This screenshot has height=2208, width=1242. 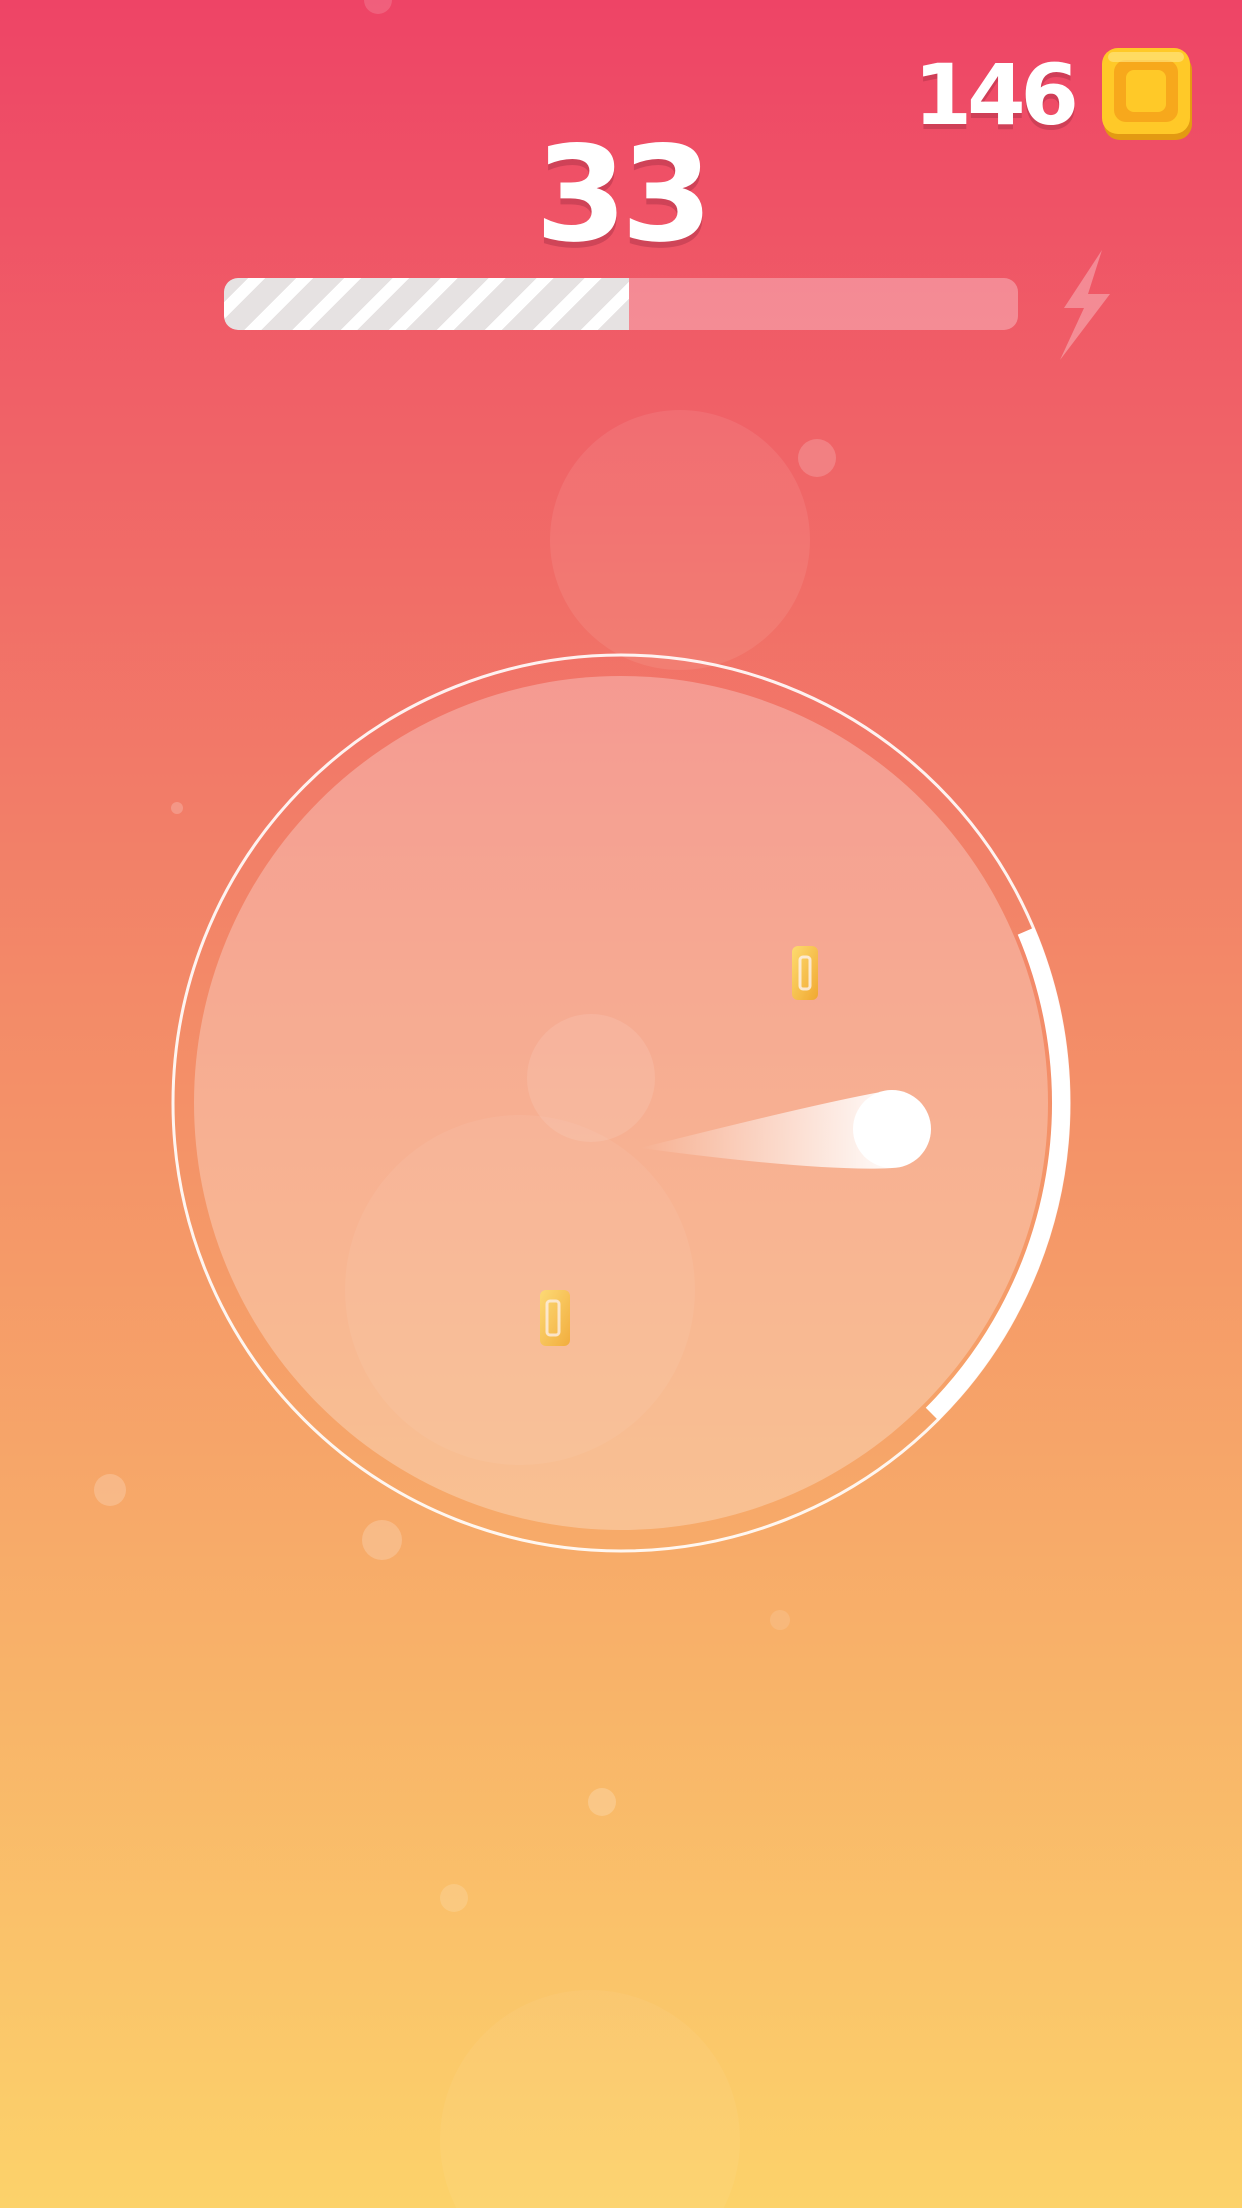 I want to click on white-ball, so click(x=892, y=1129).